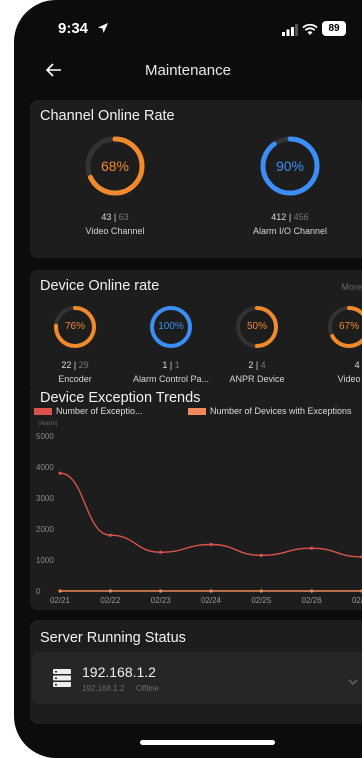  What do you see at coordinates (290, 30) in the screenshot?
I see `signal-icon` at bounding box center [290, 30].